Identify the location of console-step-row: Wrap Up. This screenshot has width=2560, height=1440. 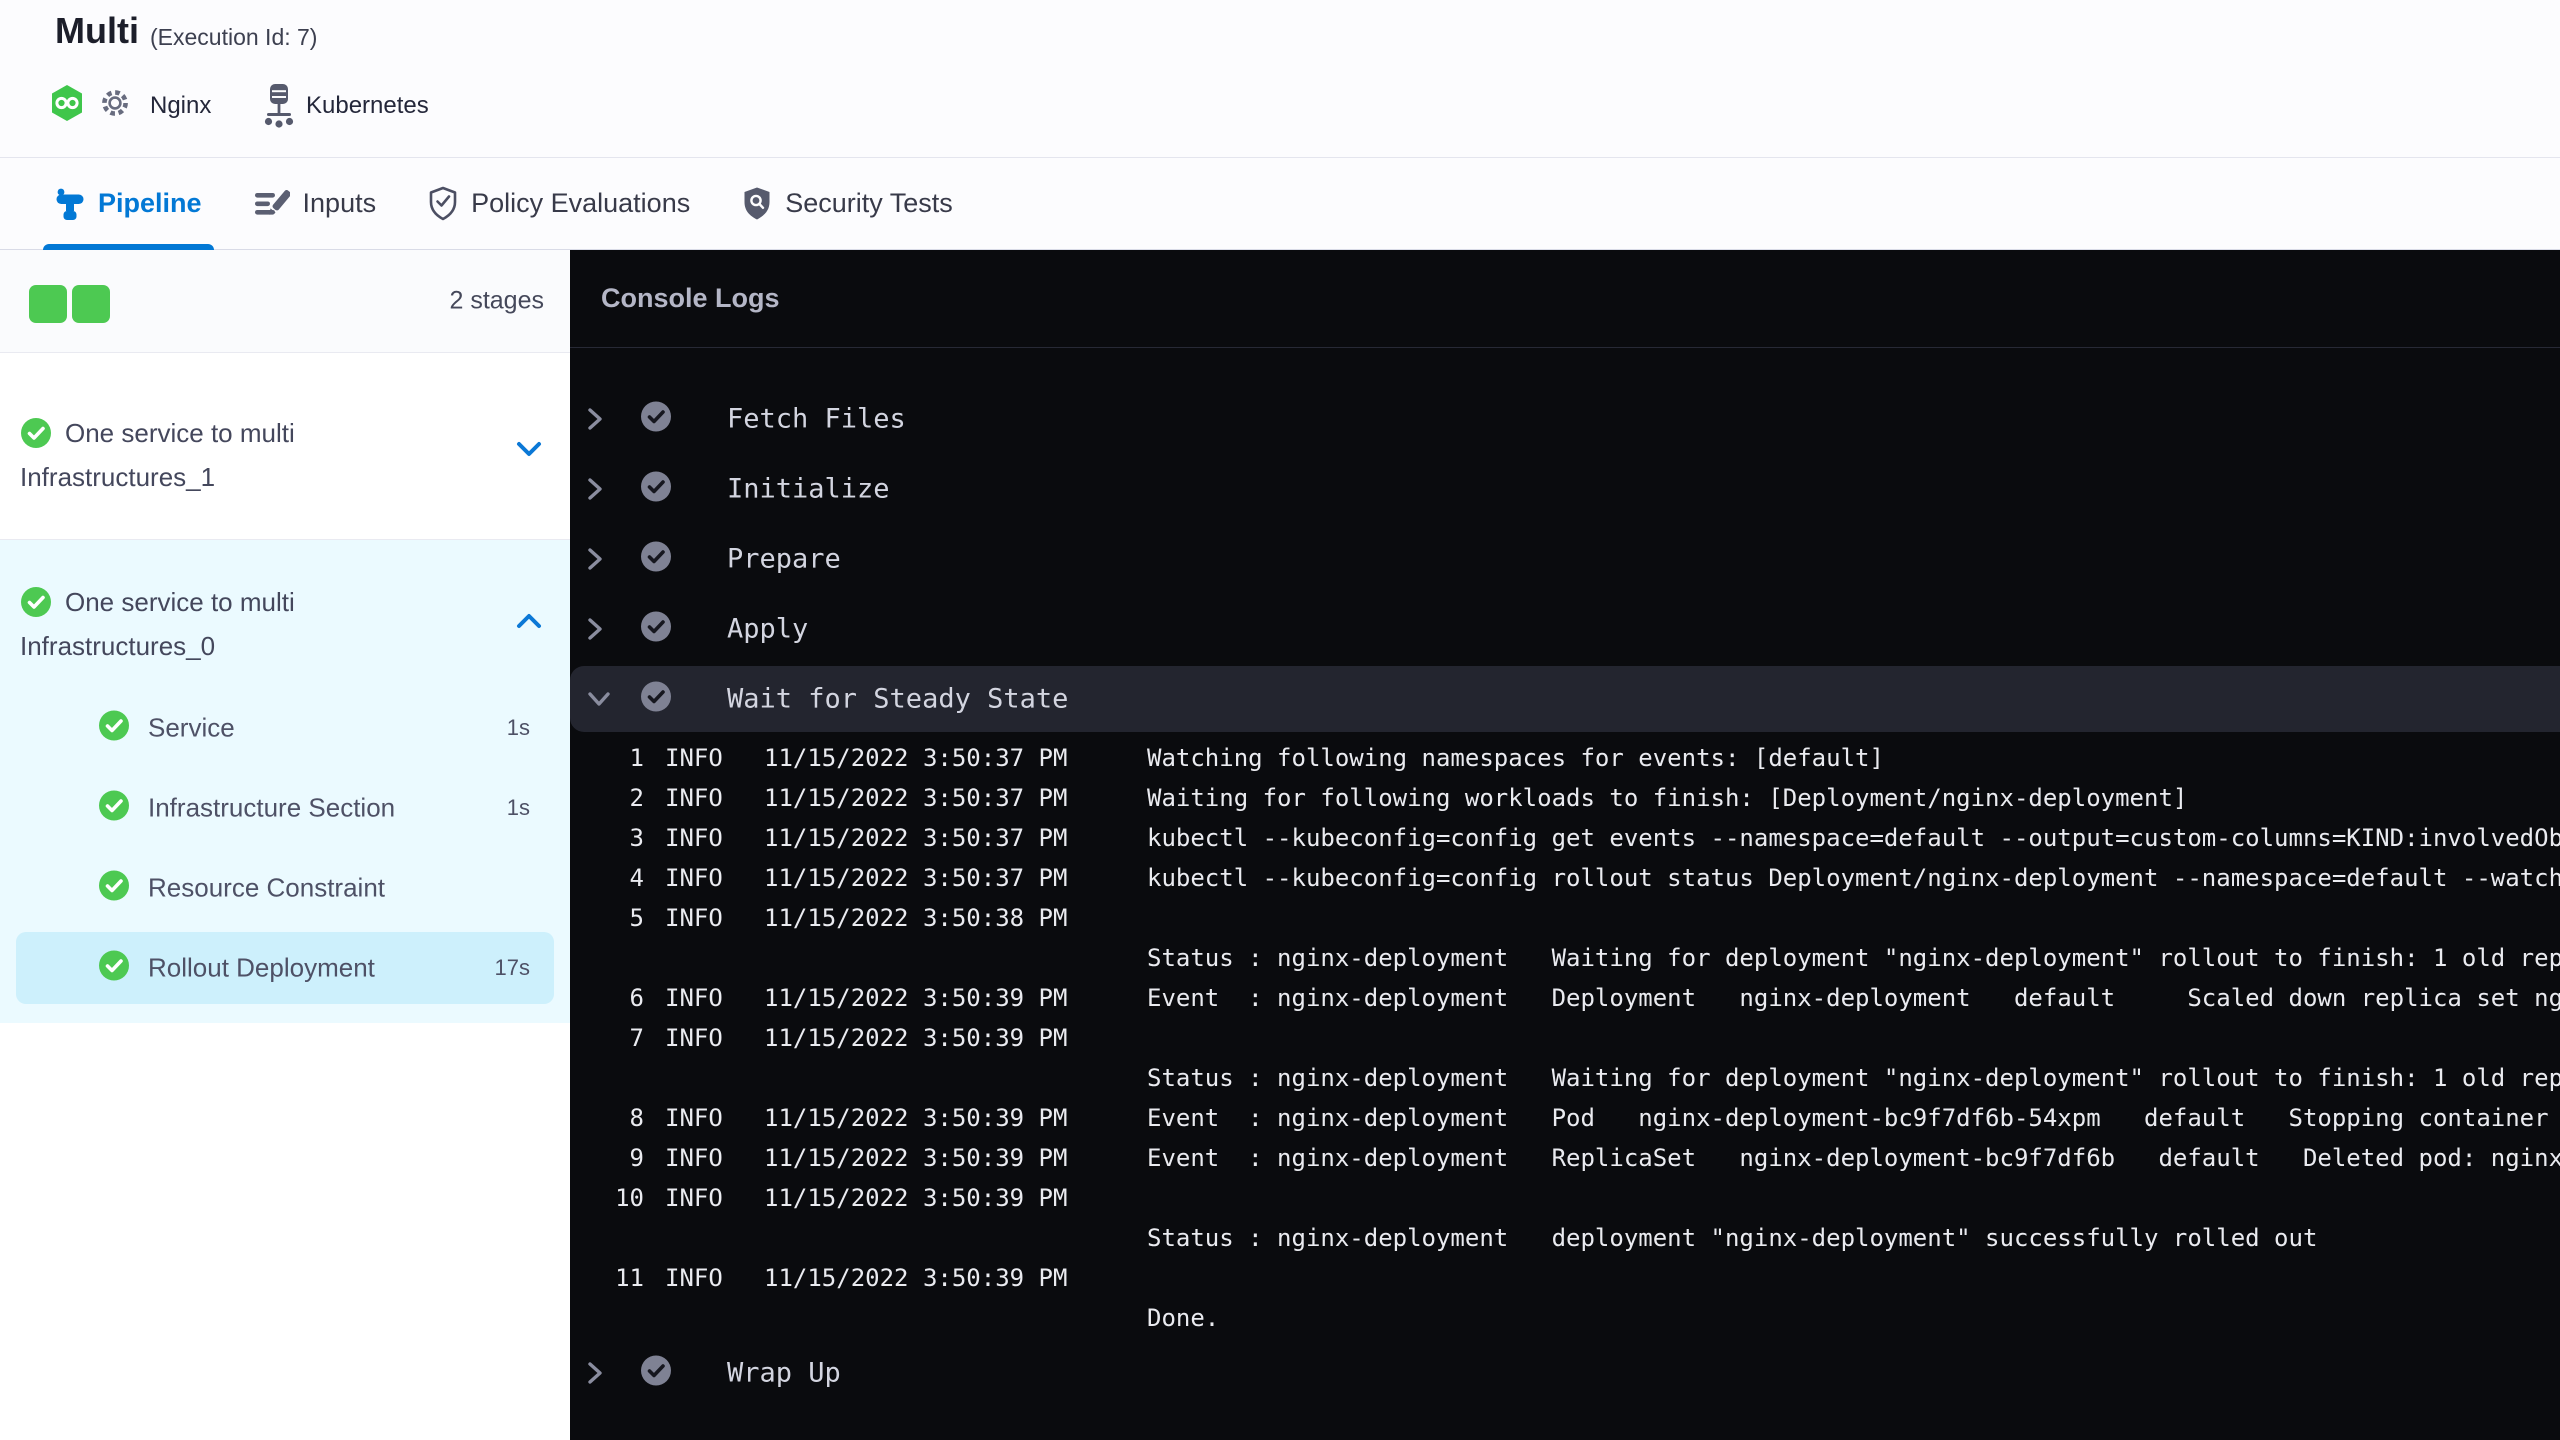
(1565, 1373).